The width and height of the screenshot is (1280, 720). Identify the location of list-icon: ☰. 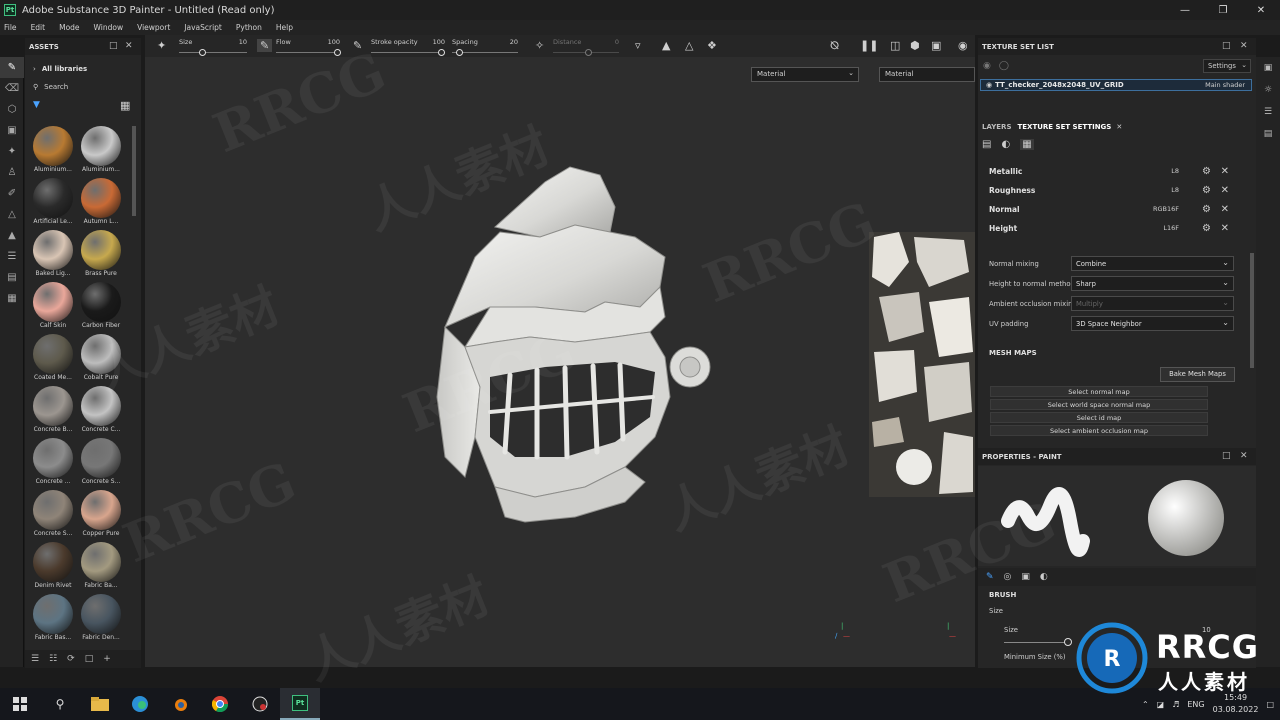
(35, 659).